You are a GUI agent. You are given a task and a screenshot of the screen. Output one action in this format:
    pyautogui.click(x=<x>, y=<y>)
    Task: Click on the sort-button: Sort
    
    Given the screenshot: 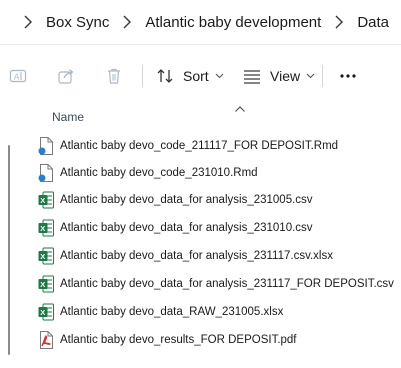 What is the action you would take?
    pyautogui.click(x=190, y=76)
    